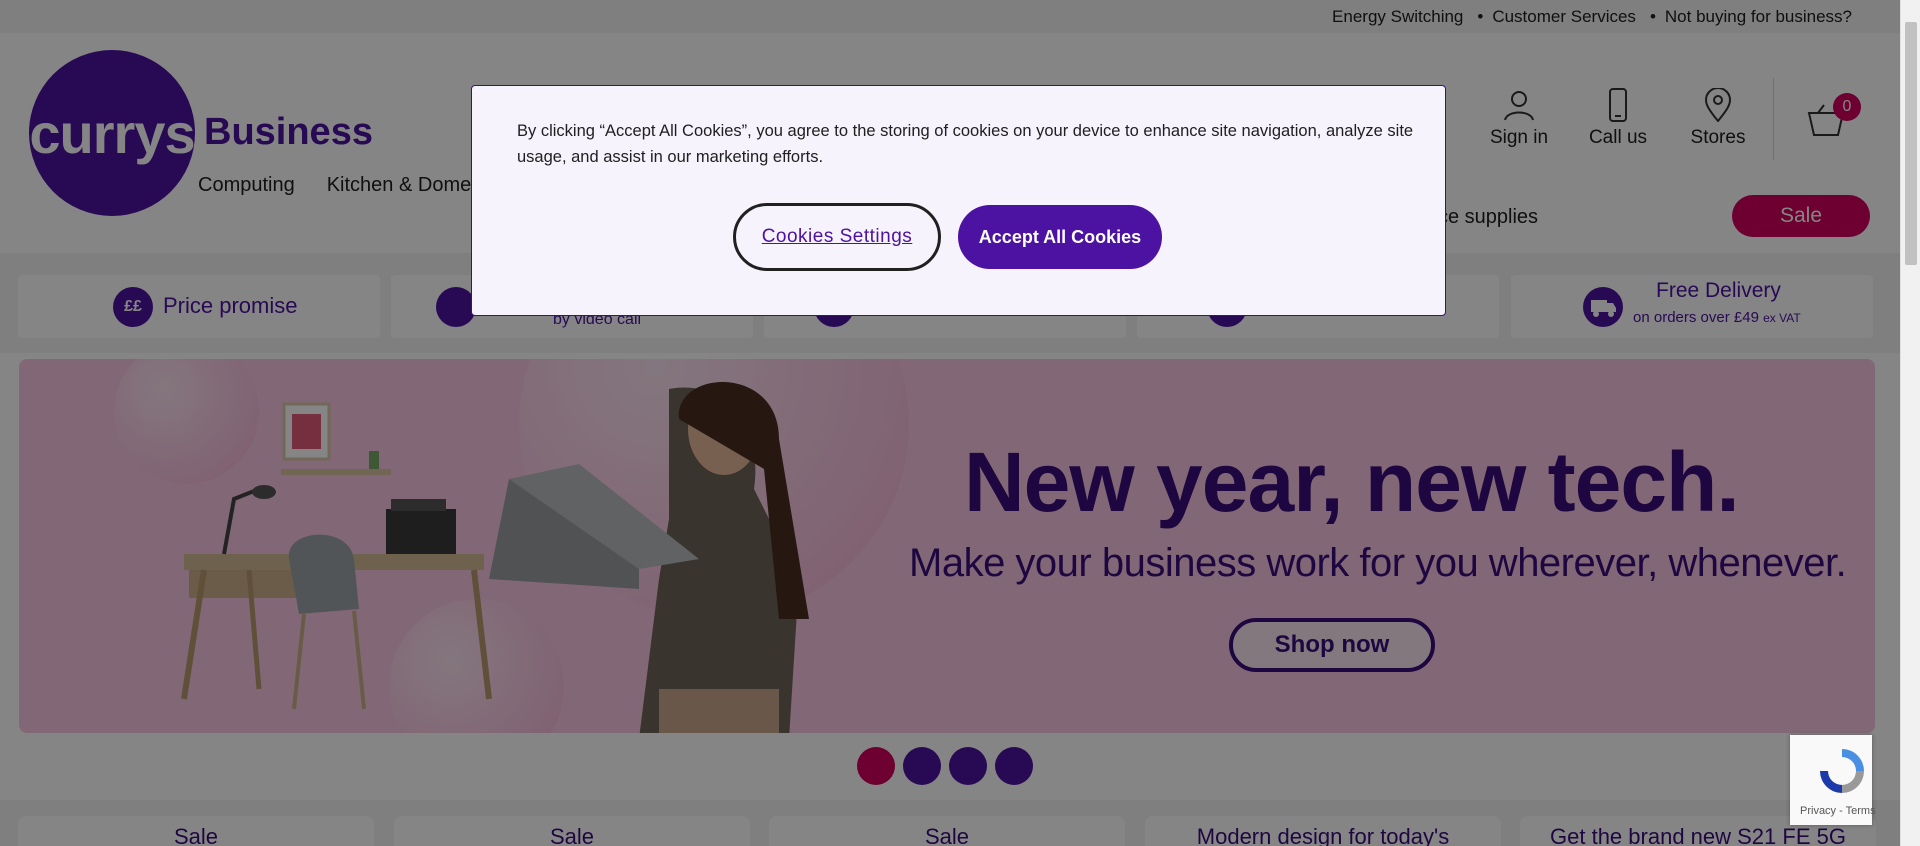 Image resolution: width=1920 pixels, height=846 pixels. What do you see at coordinates (1861, 811) in the screenshot?
I see `recaptcha-terms-link: Terms` at bounding box center [1861, 811].